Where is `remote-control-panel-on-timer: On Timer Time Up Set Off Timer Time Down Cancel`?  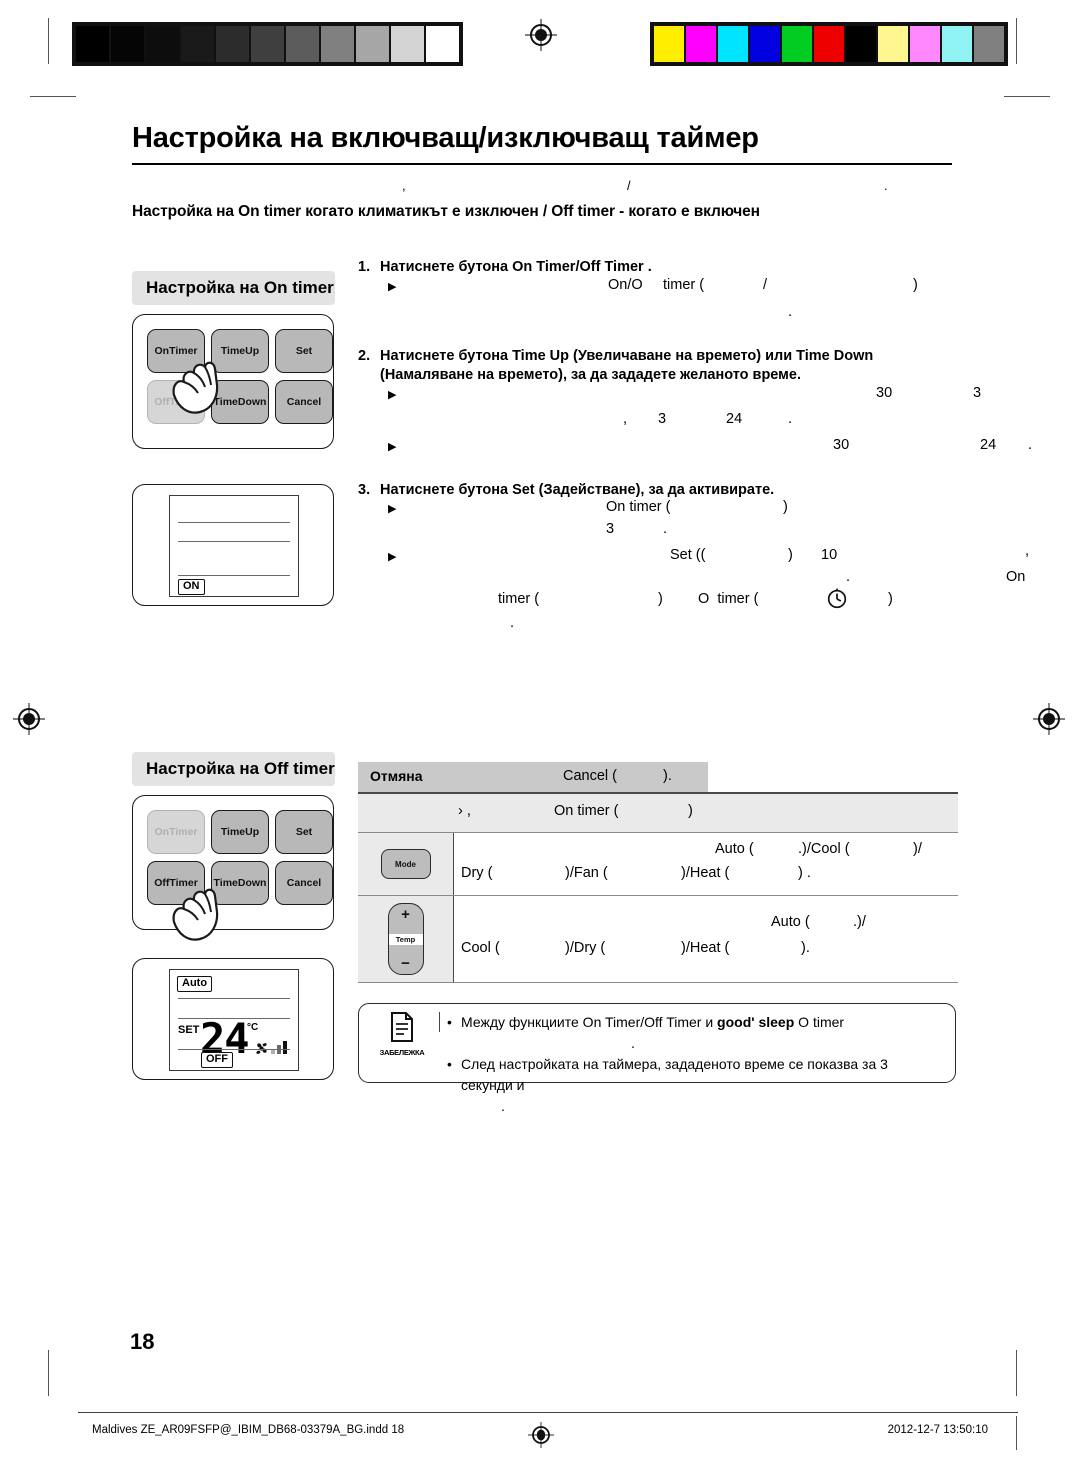 remote-control-panel-on-timer: On Timer Time Up Set Off Timer Time Down Cancel is located at coordinates (233, 381).